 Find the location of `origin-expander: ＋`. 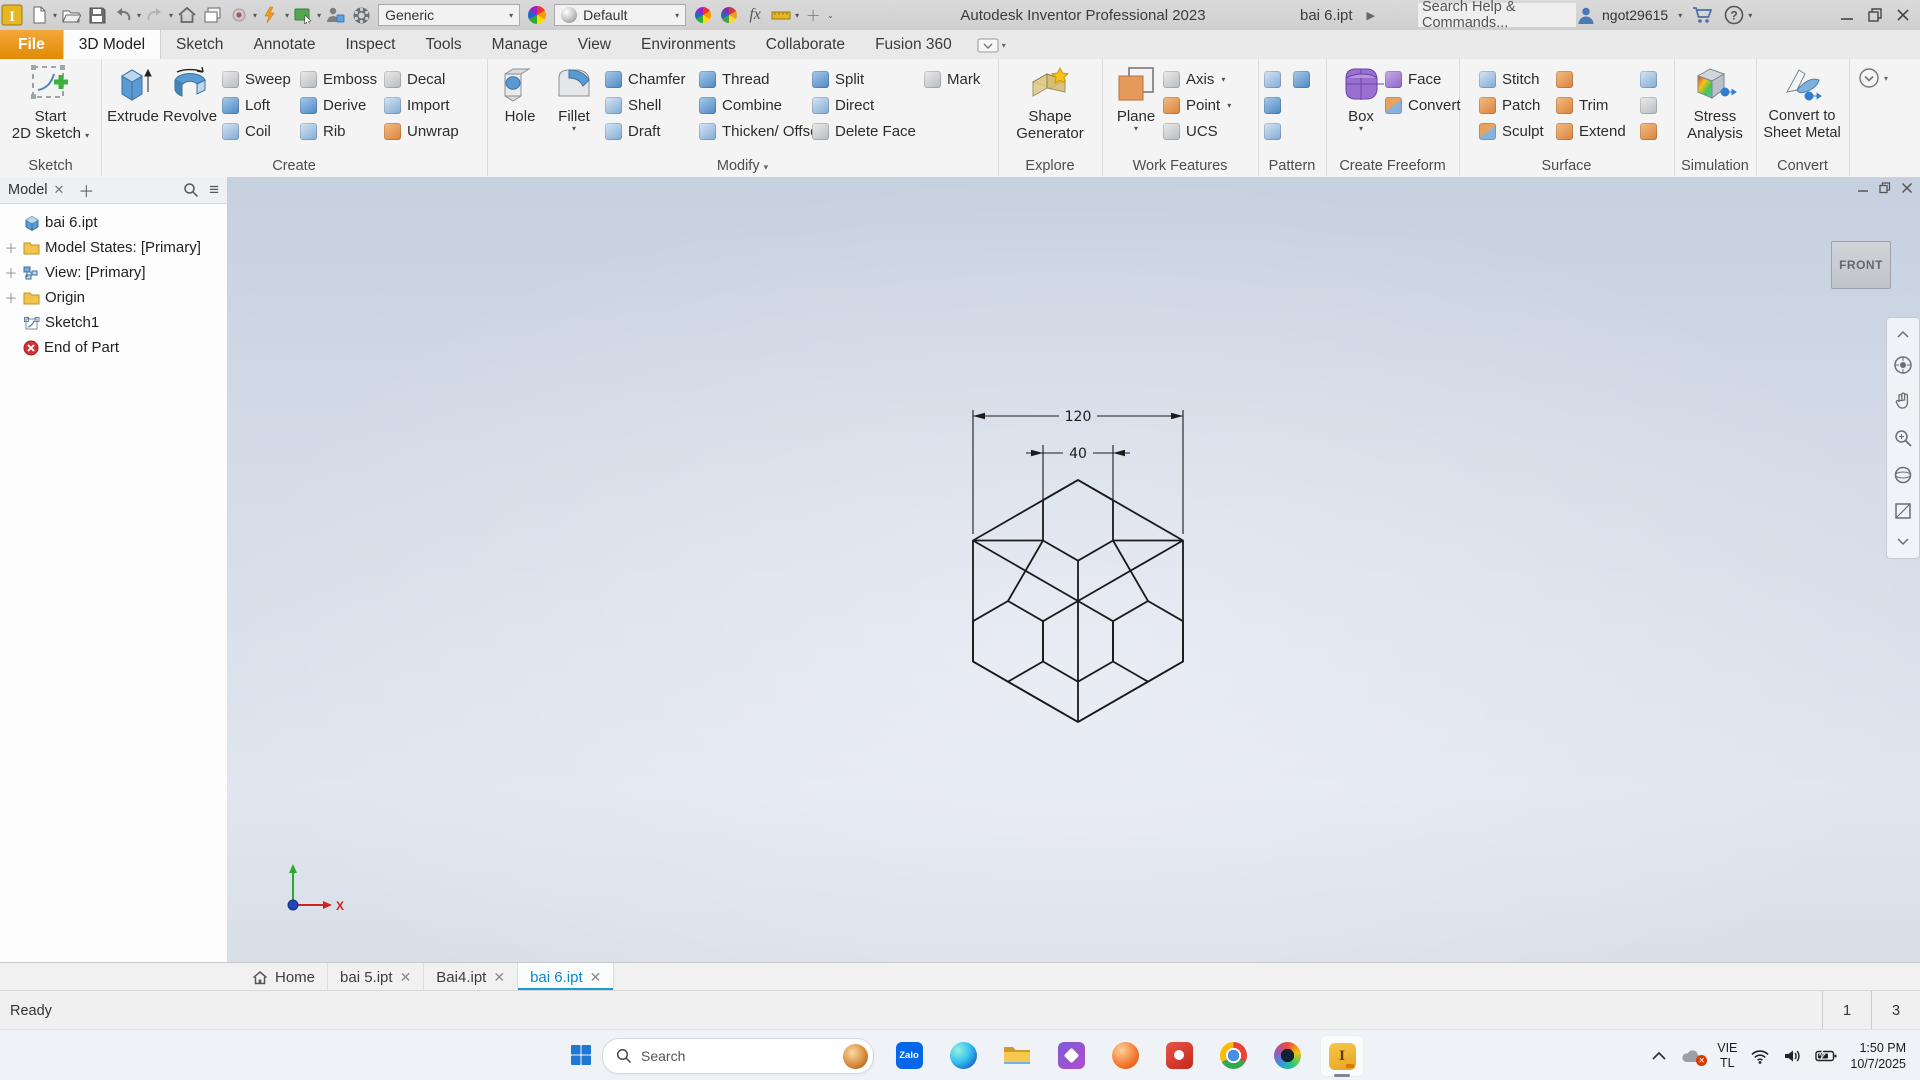

origin-expander: ＋ is located at coordinates (11, 297).